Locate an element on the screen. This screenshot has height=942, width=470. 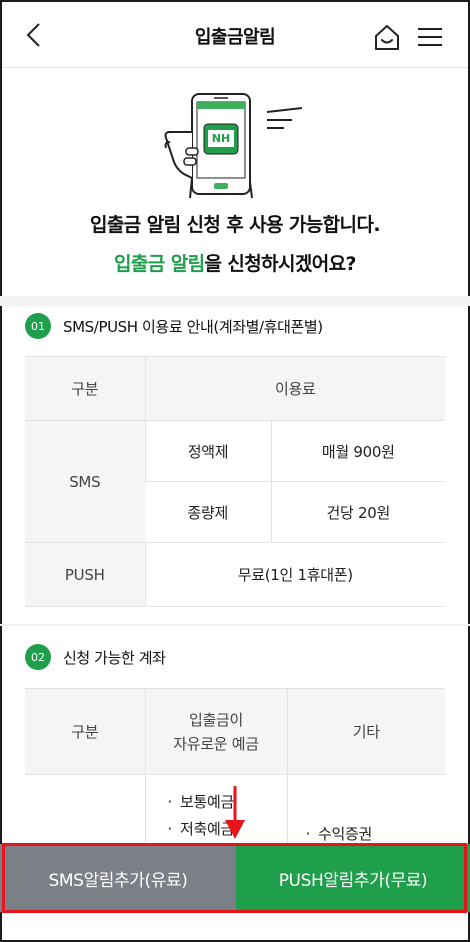
hamburger-menu-icon is located at coordinates (430, 37).